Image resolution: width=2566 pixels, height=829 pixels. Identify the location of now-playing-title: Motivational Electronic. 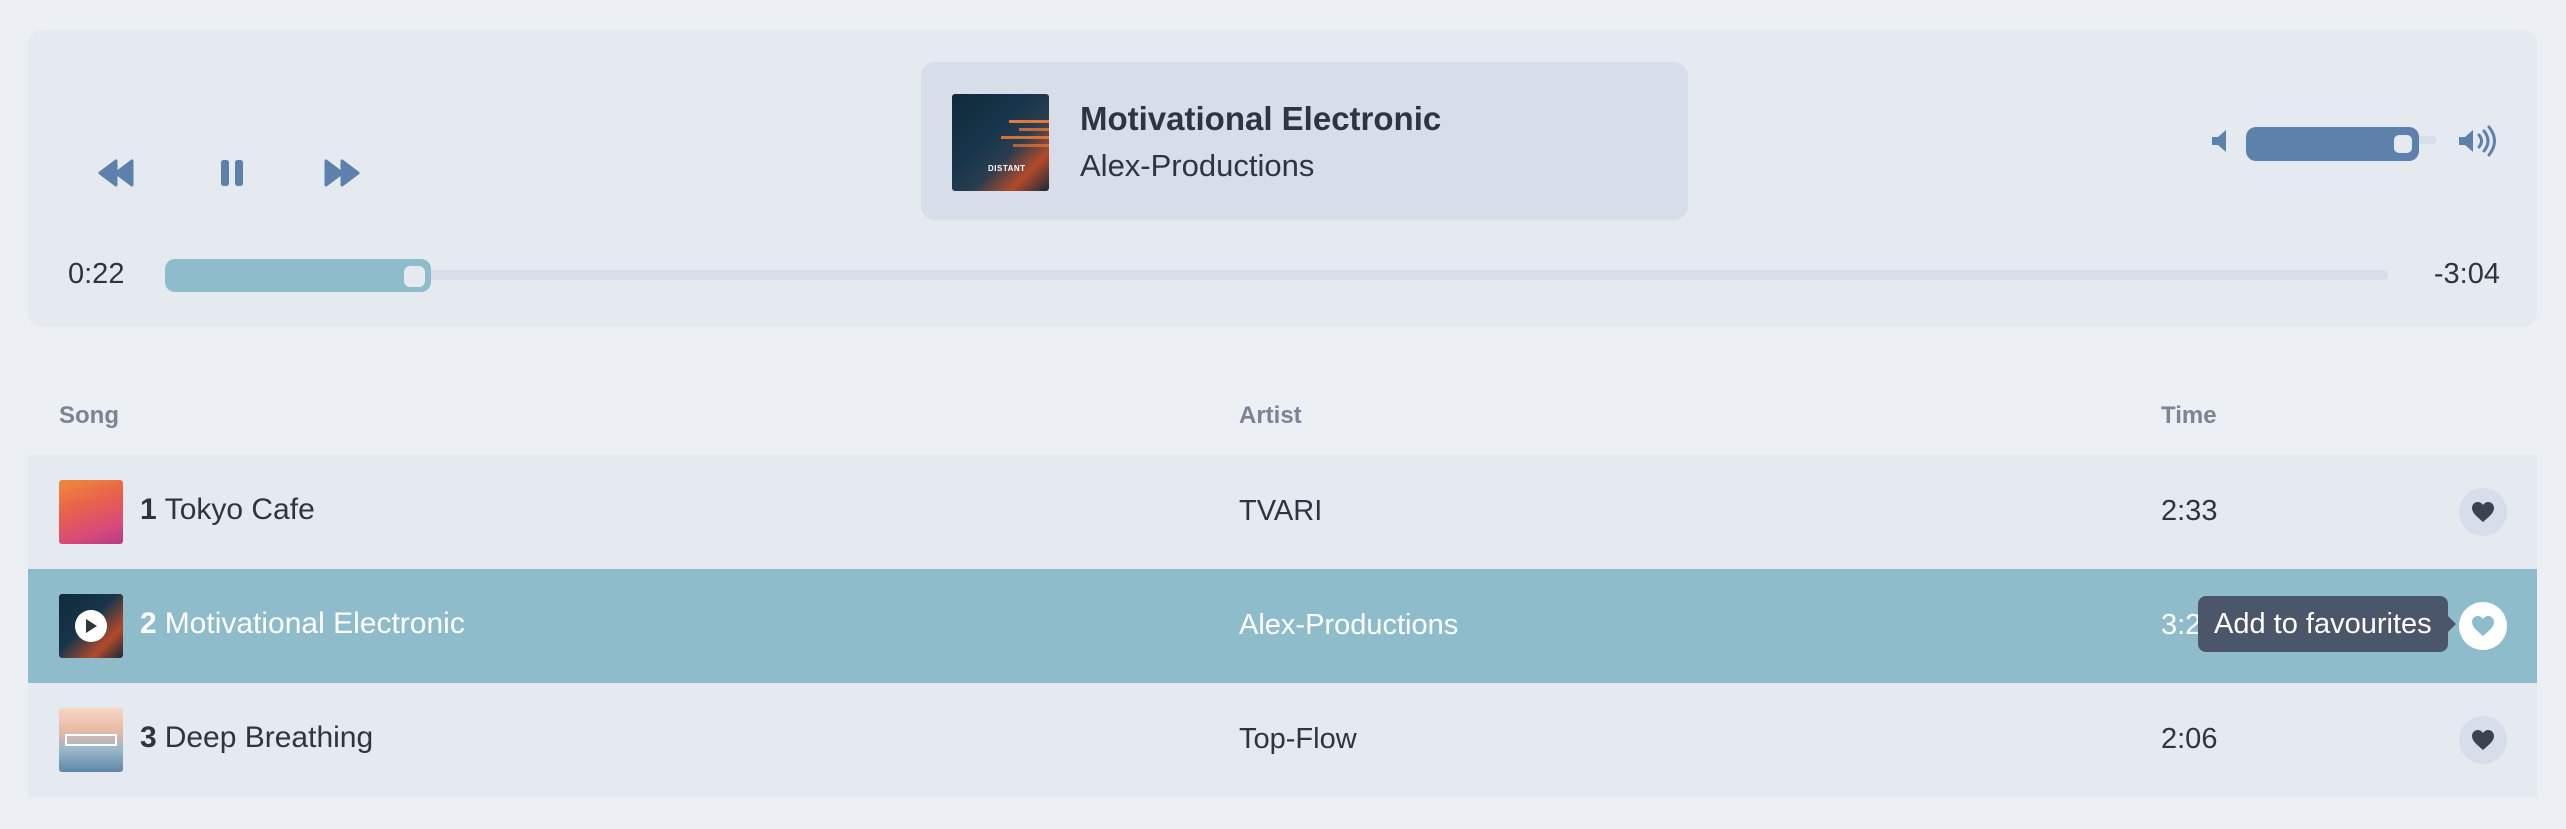
(1261, 118).